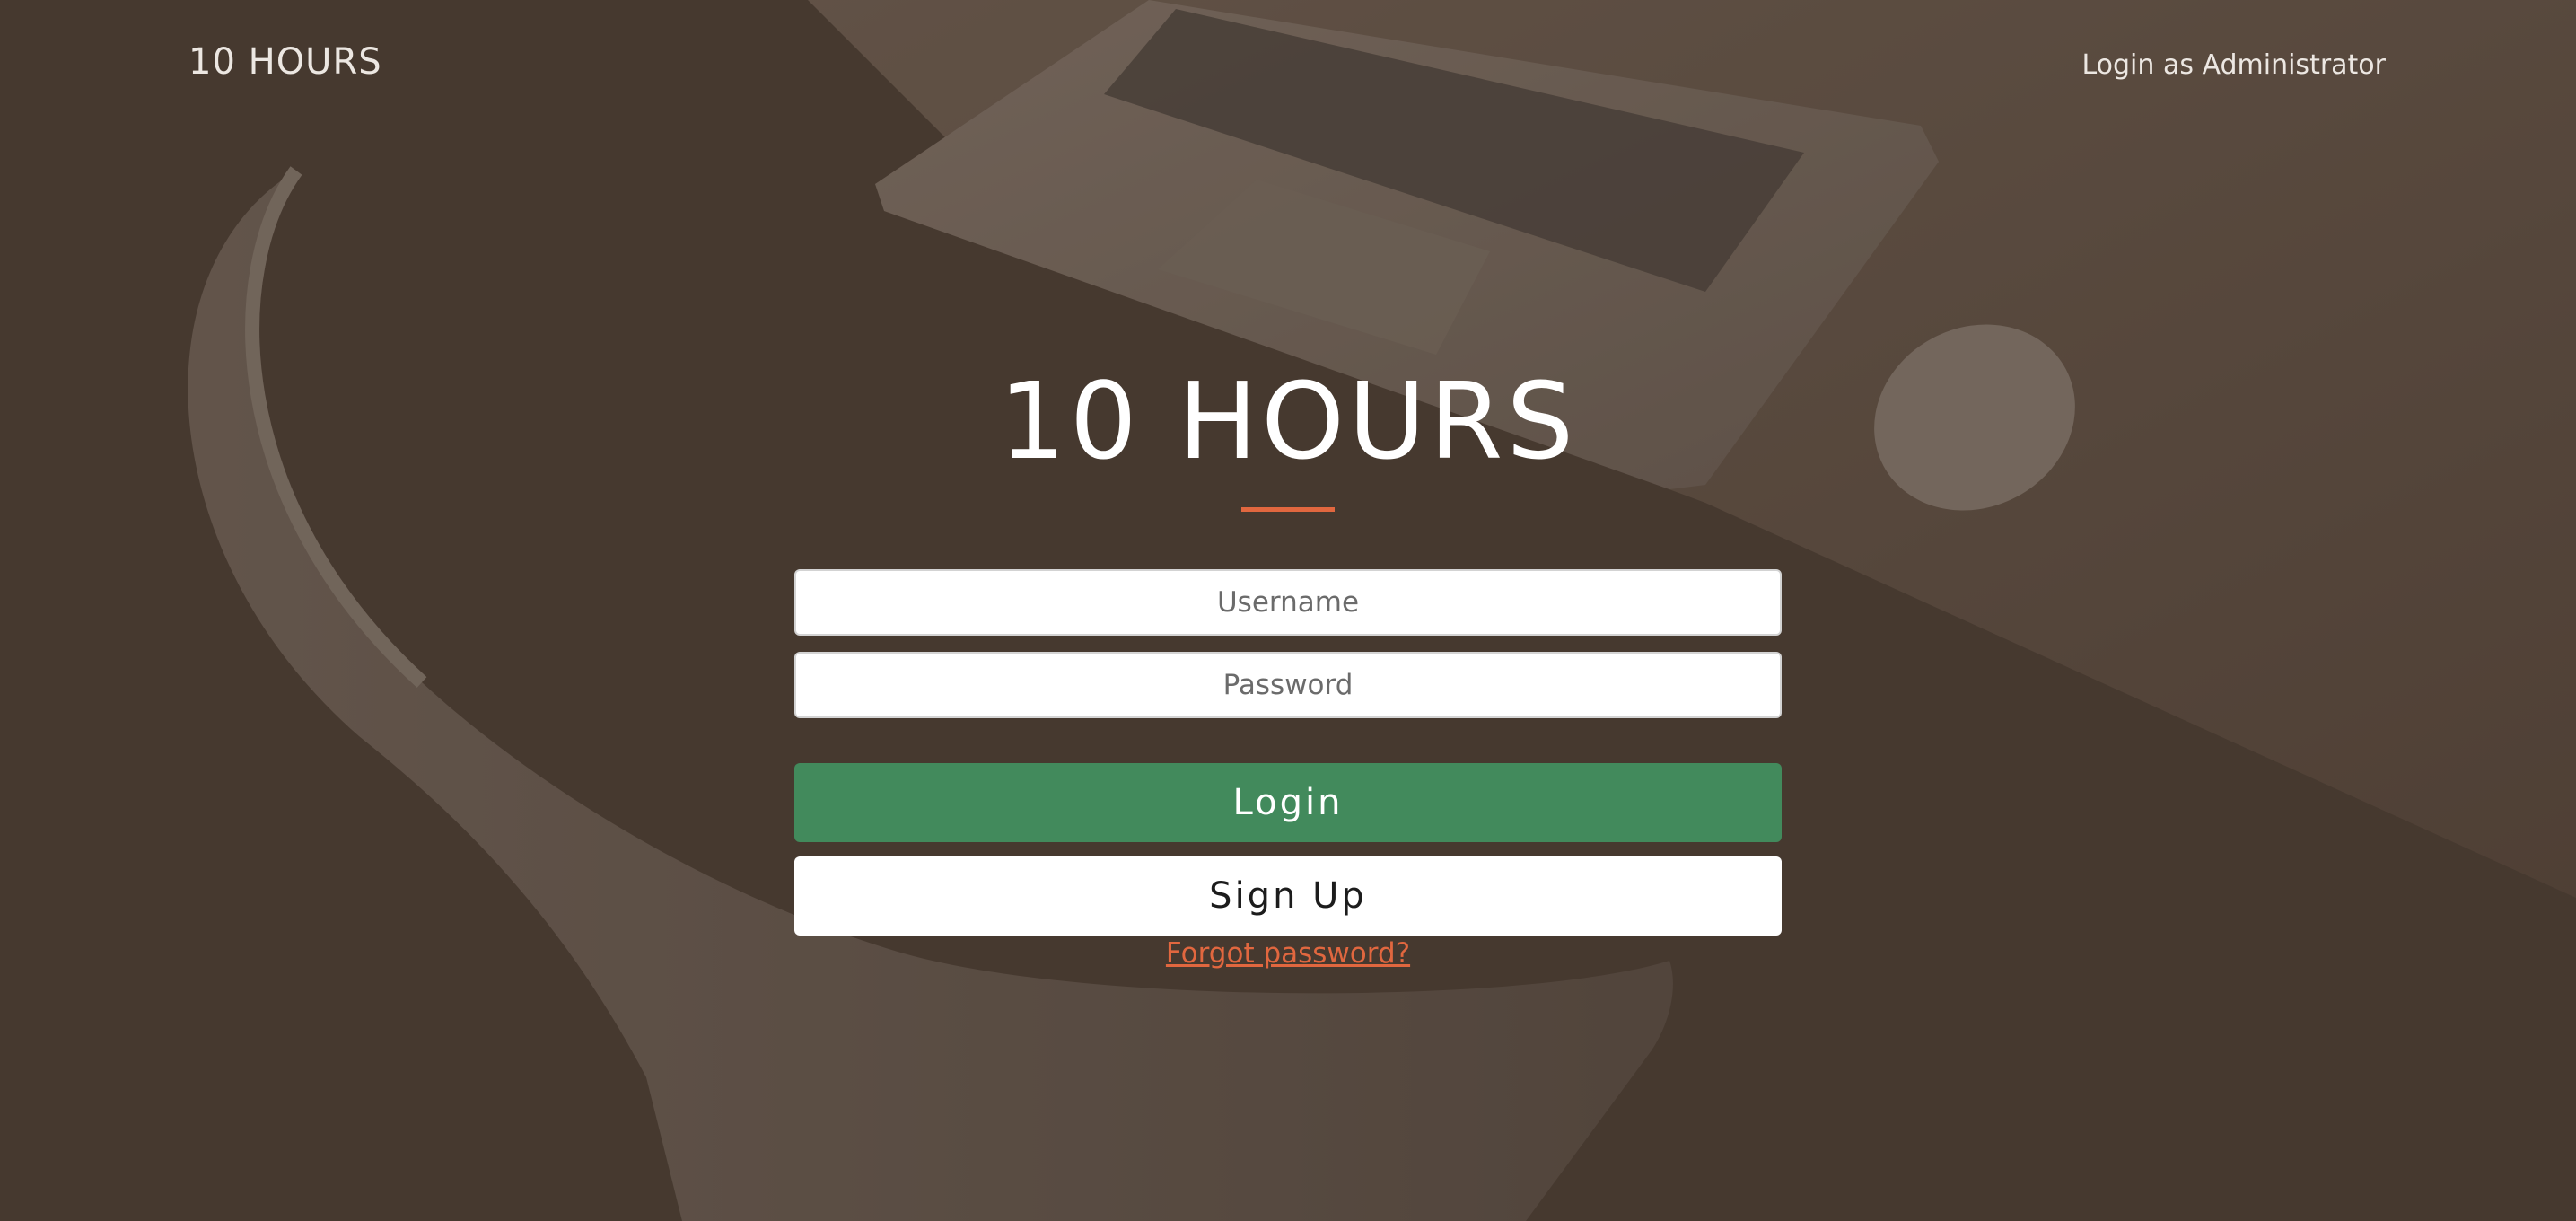  I want to click on page-title: 10 HOURS, so click(1288, 421).